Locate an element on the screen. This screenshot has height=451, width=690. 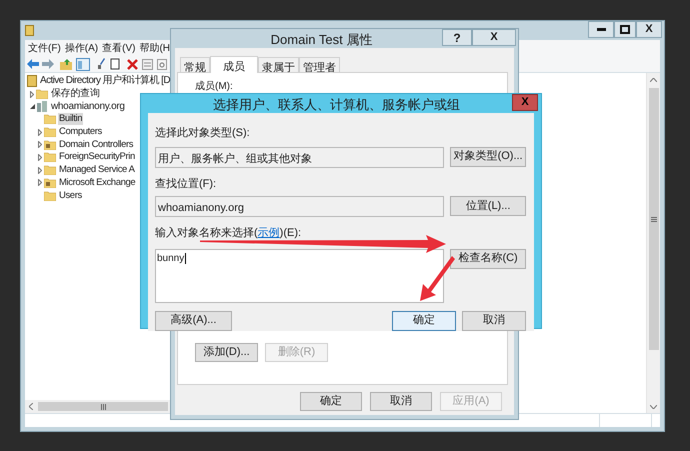
object-name-value: bunny is located at coordinates (171, 258).